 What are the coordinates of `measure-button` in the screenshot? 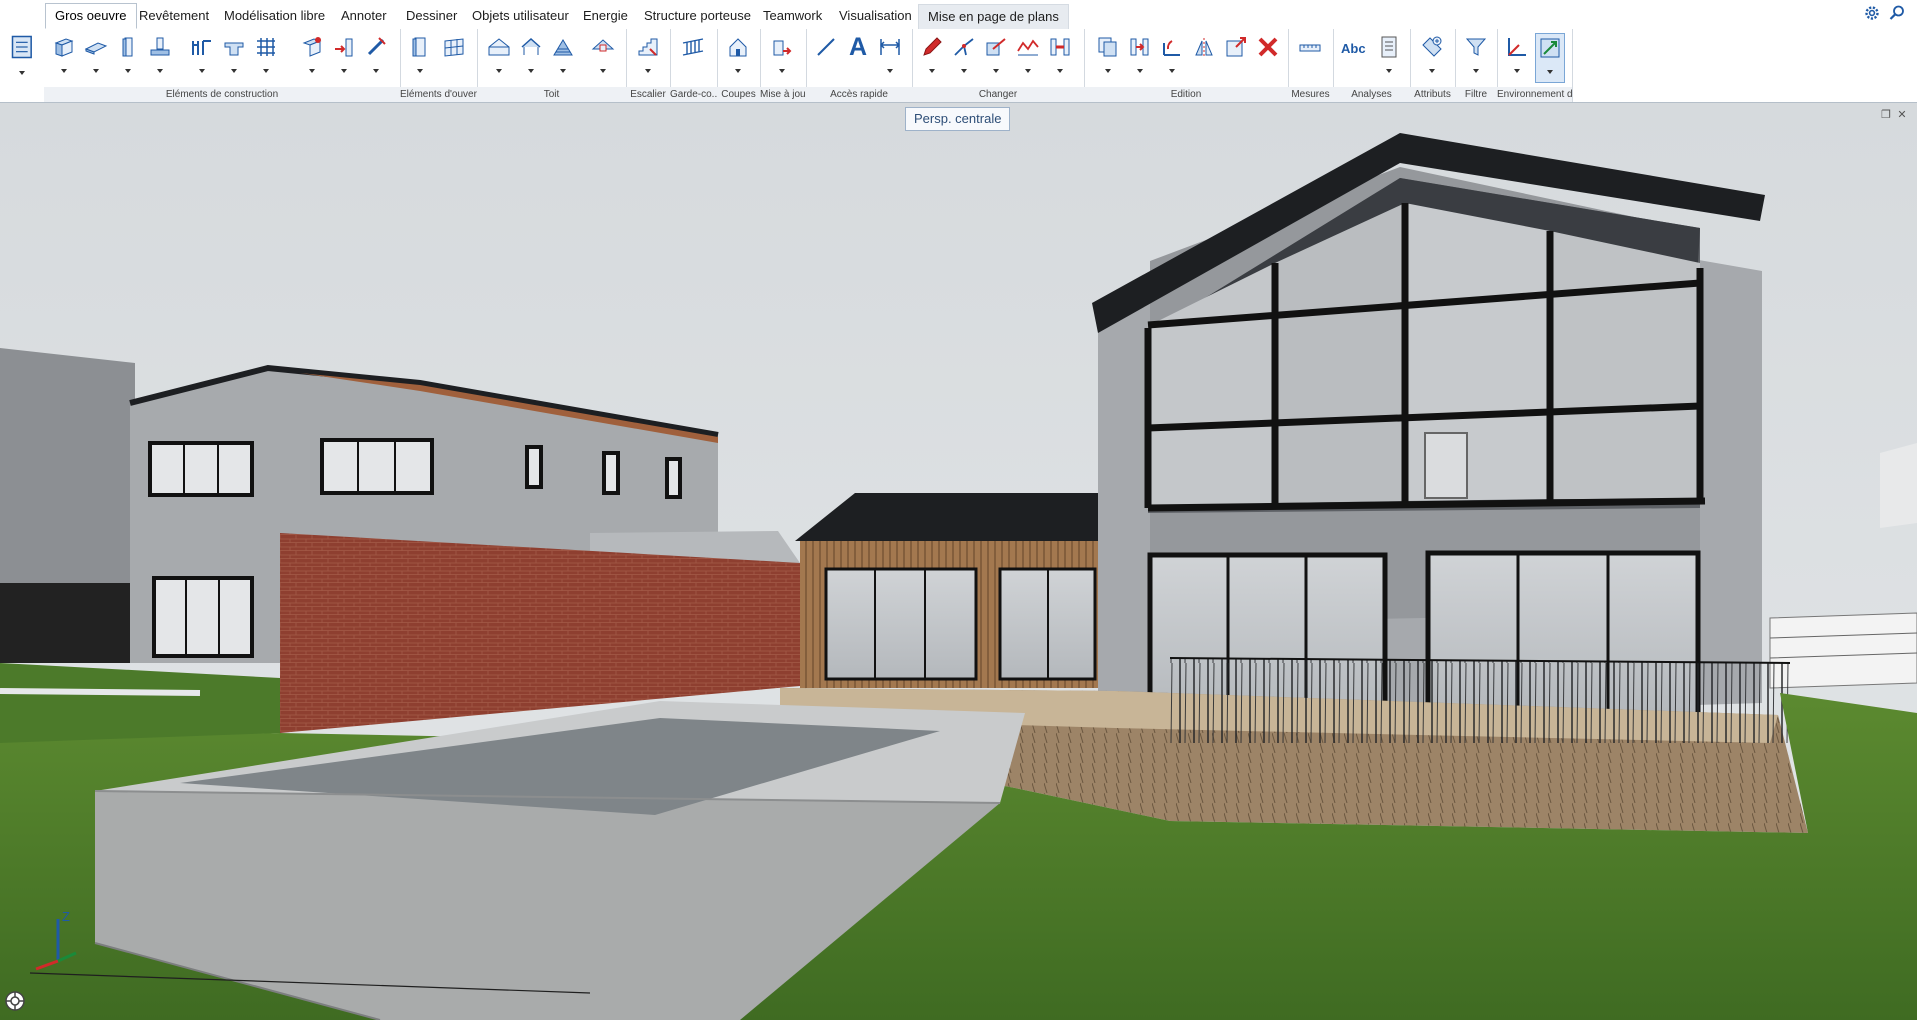 It's located at (1310, 57).